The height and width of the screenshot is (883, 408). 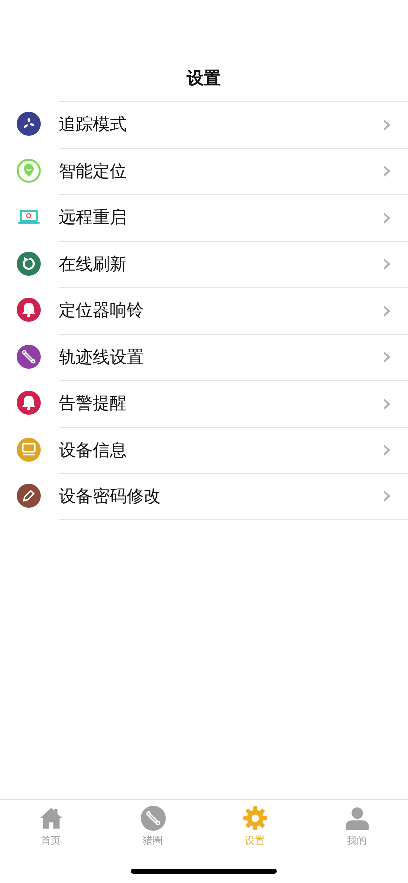 What do you see at coordinates (357, 818) in the screenshot?
I see `person-icon` at bounding box center [357, 818].